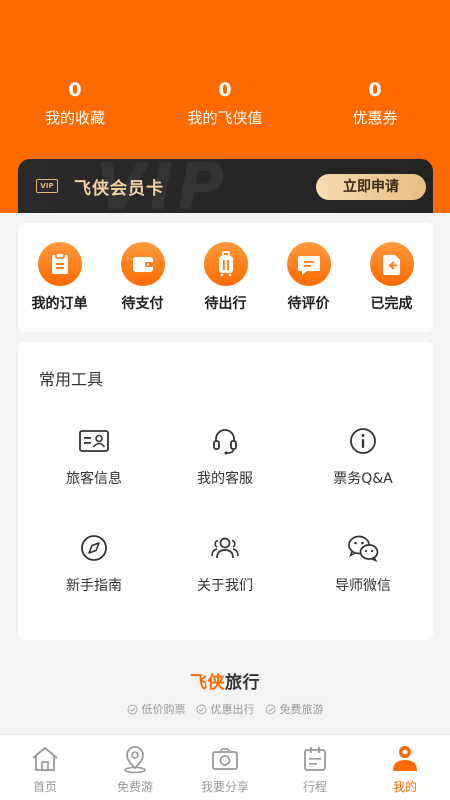  What do you see at coordinates (314, 787) in the screenshot?
I see `tab-label: 行程` at bounding box center [314, 787].